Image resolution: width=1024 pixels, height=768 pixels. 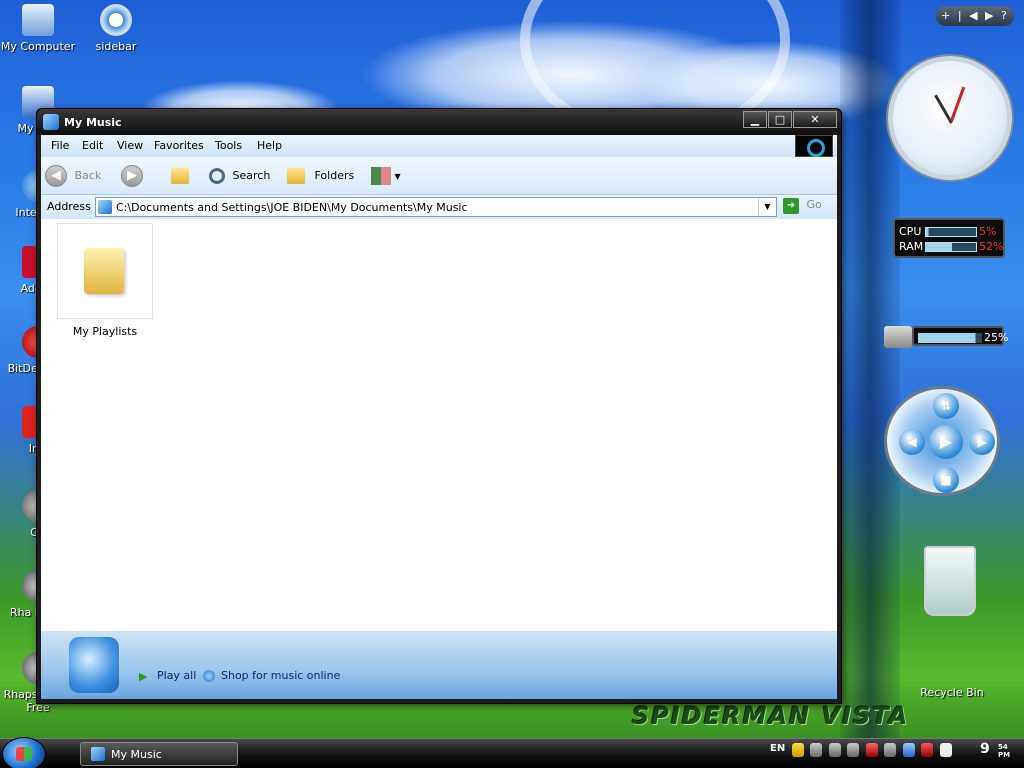 I want to click on recycle-bin: Recycle Bin, so click(x=951, y=619).